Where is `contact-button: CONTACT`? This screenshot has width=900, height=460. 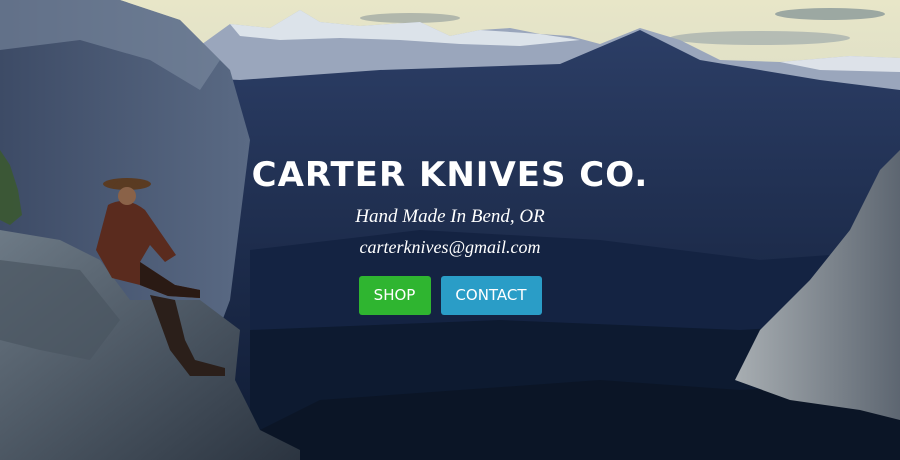 contact-button: CONTACT is located at coordinates (491, 295).